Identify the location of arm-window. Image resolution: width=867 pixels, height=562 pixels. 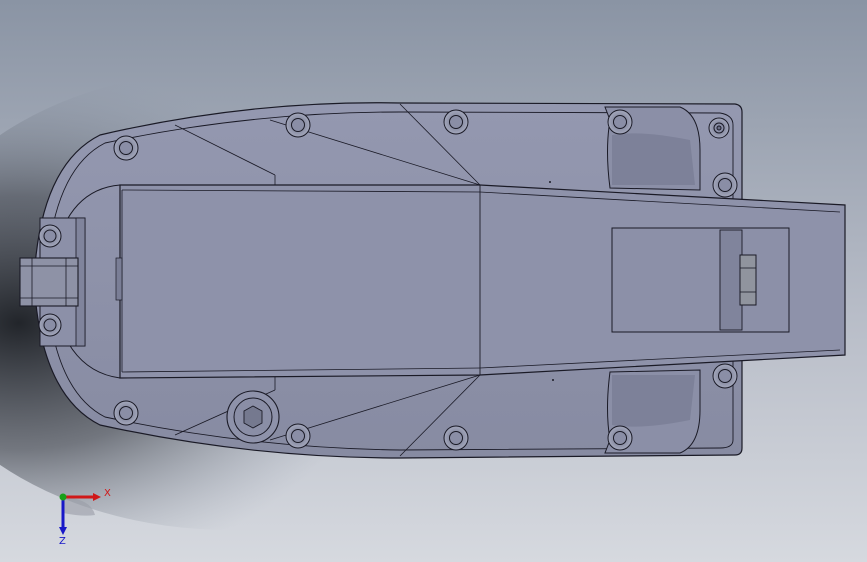
(700, 280).